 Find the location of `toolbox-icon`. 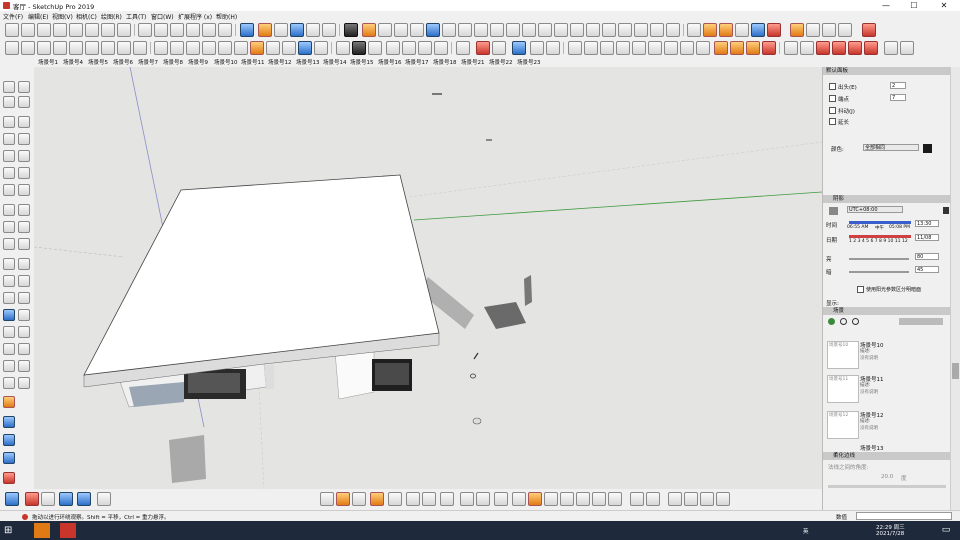

toolbox-icon is located at coordinates (535, 499).